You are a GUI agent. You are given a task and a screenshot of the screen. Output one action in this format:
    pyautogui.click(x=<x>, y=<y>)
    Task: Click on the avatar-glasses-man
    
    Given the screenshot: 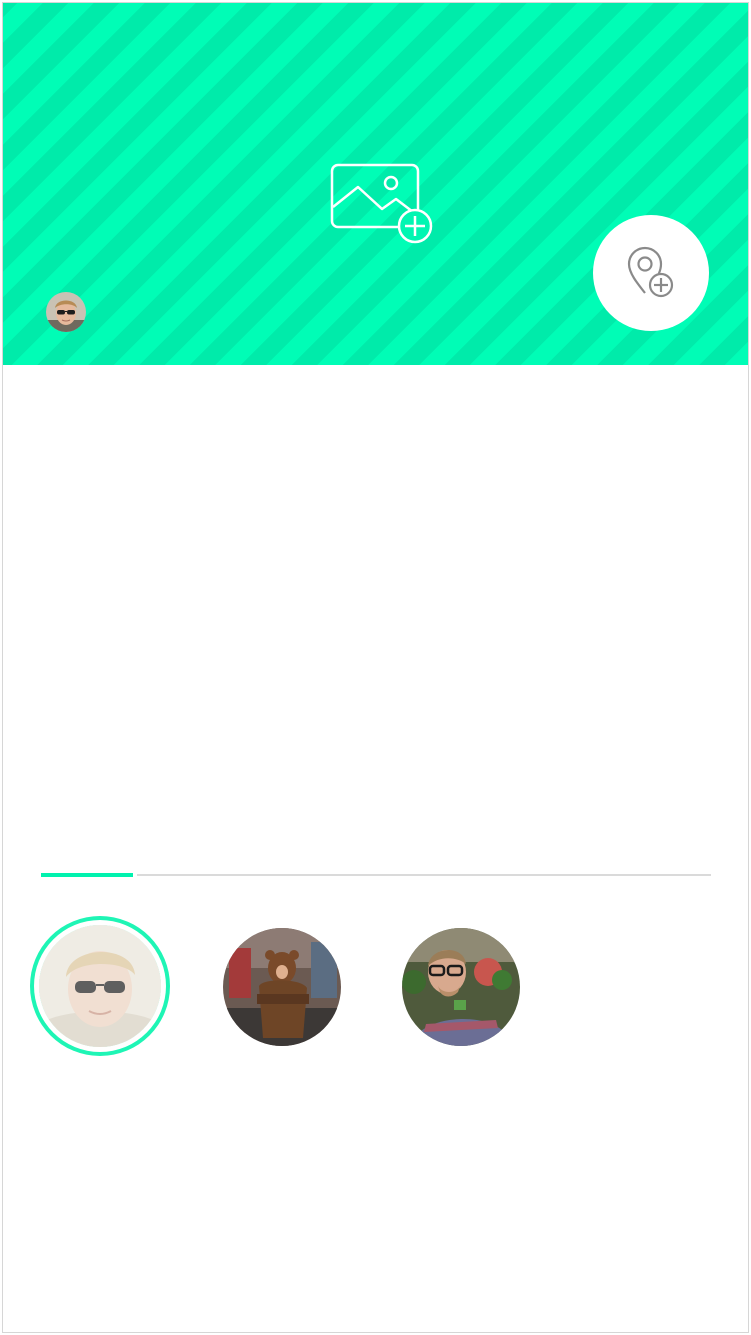 What is the action you would take?
    pyautogui.click(x=461, y=987)
    